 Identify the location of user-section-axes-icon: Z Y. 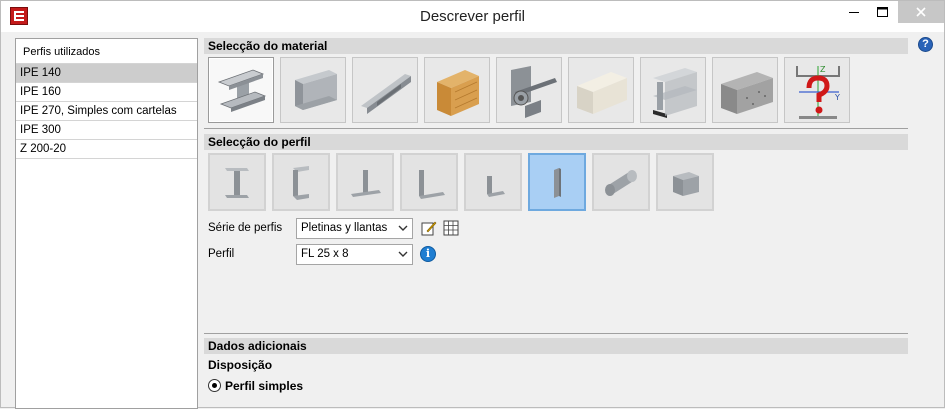
(818, 92).